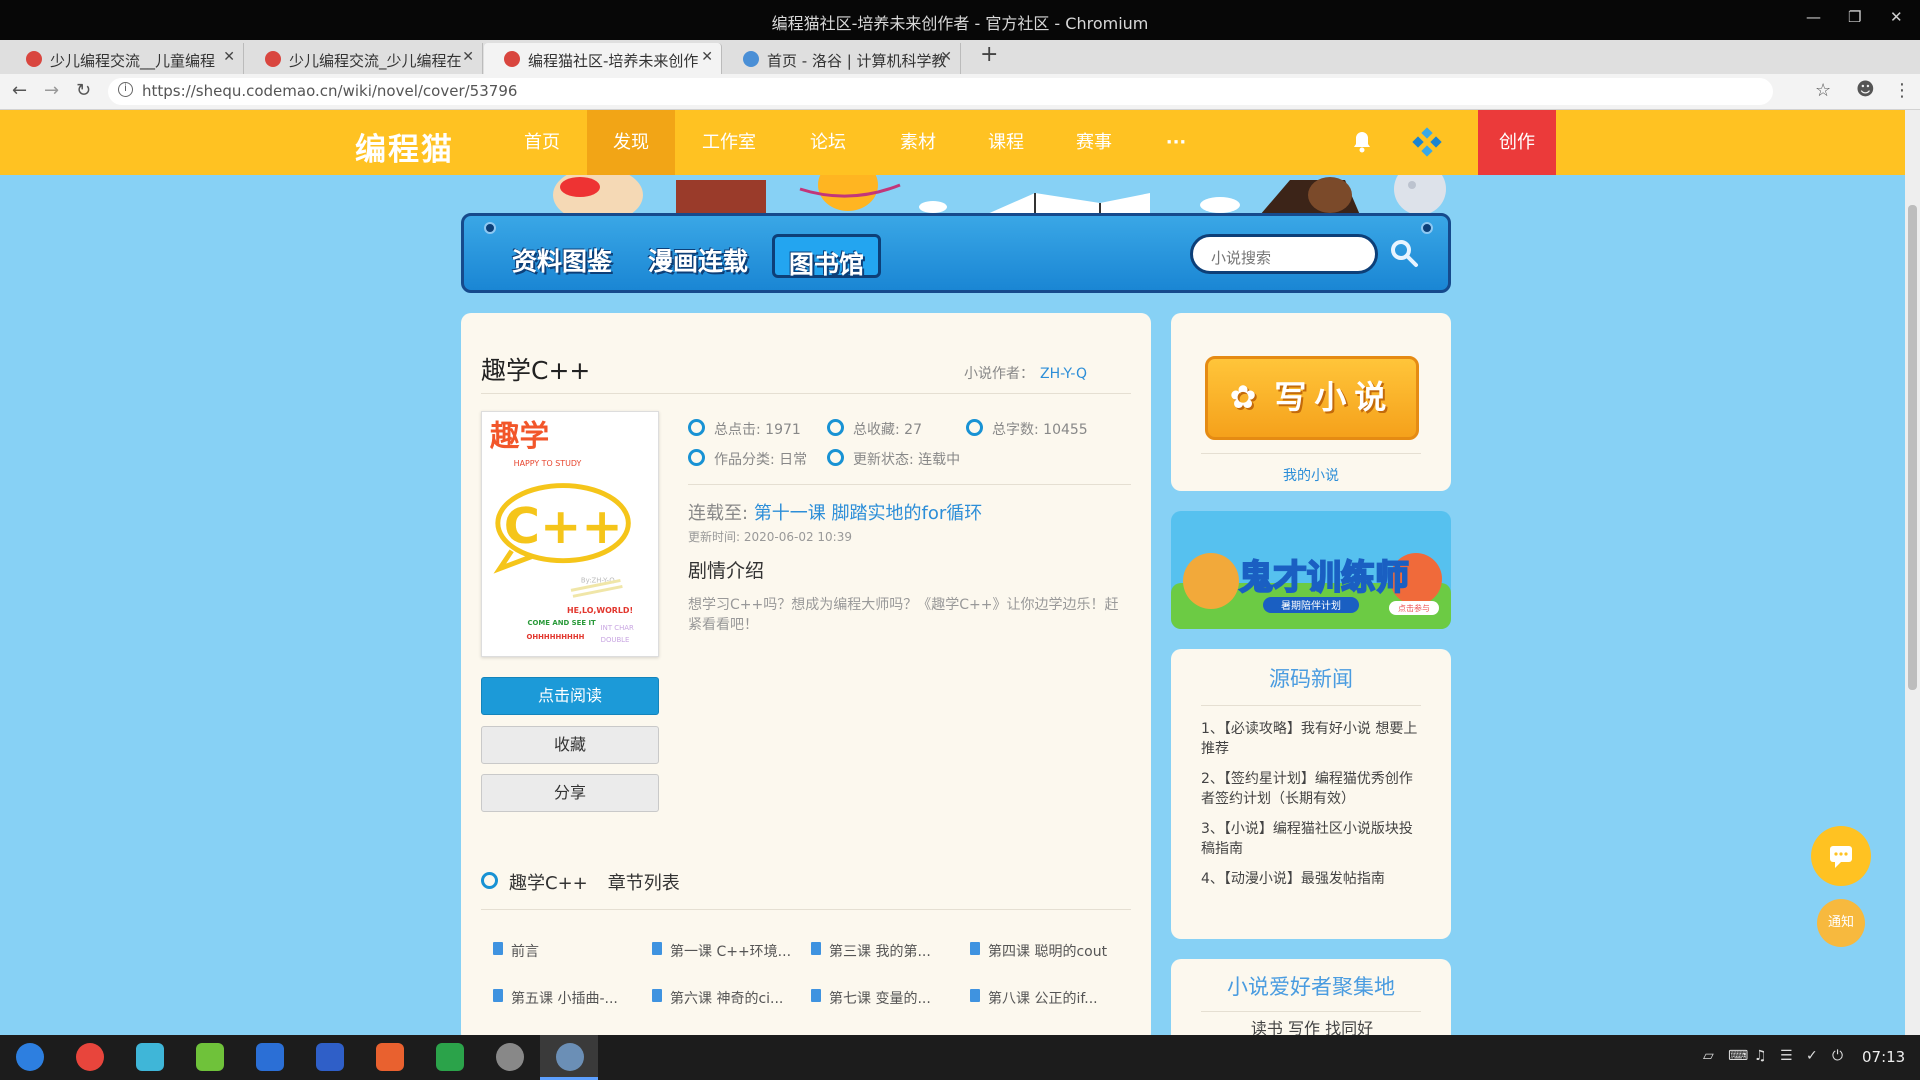 The height and width of the screenshot is (1080, 1920). What do you see at coordinates (698, 256) in the screenshot?
I see `tab-comics: 漫画连载` at bounding box center [698, 256].